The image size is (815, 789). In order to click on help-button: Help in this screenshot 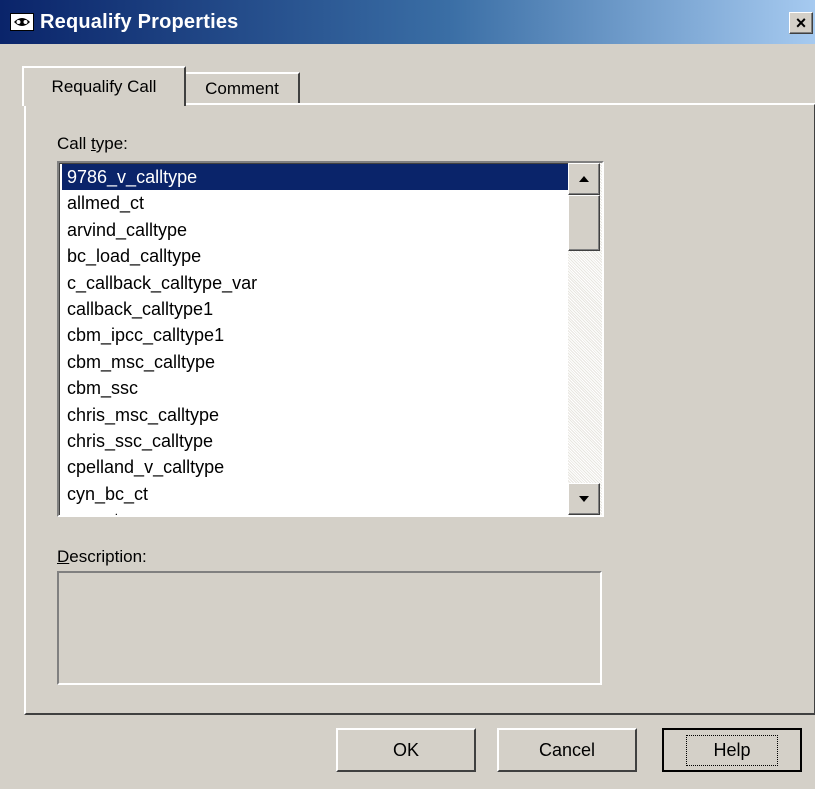, I will do `click(732, 750)`.